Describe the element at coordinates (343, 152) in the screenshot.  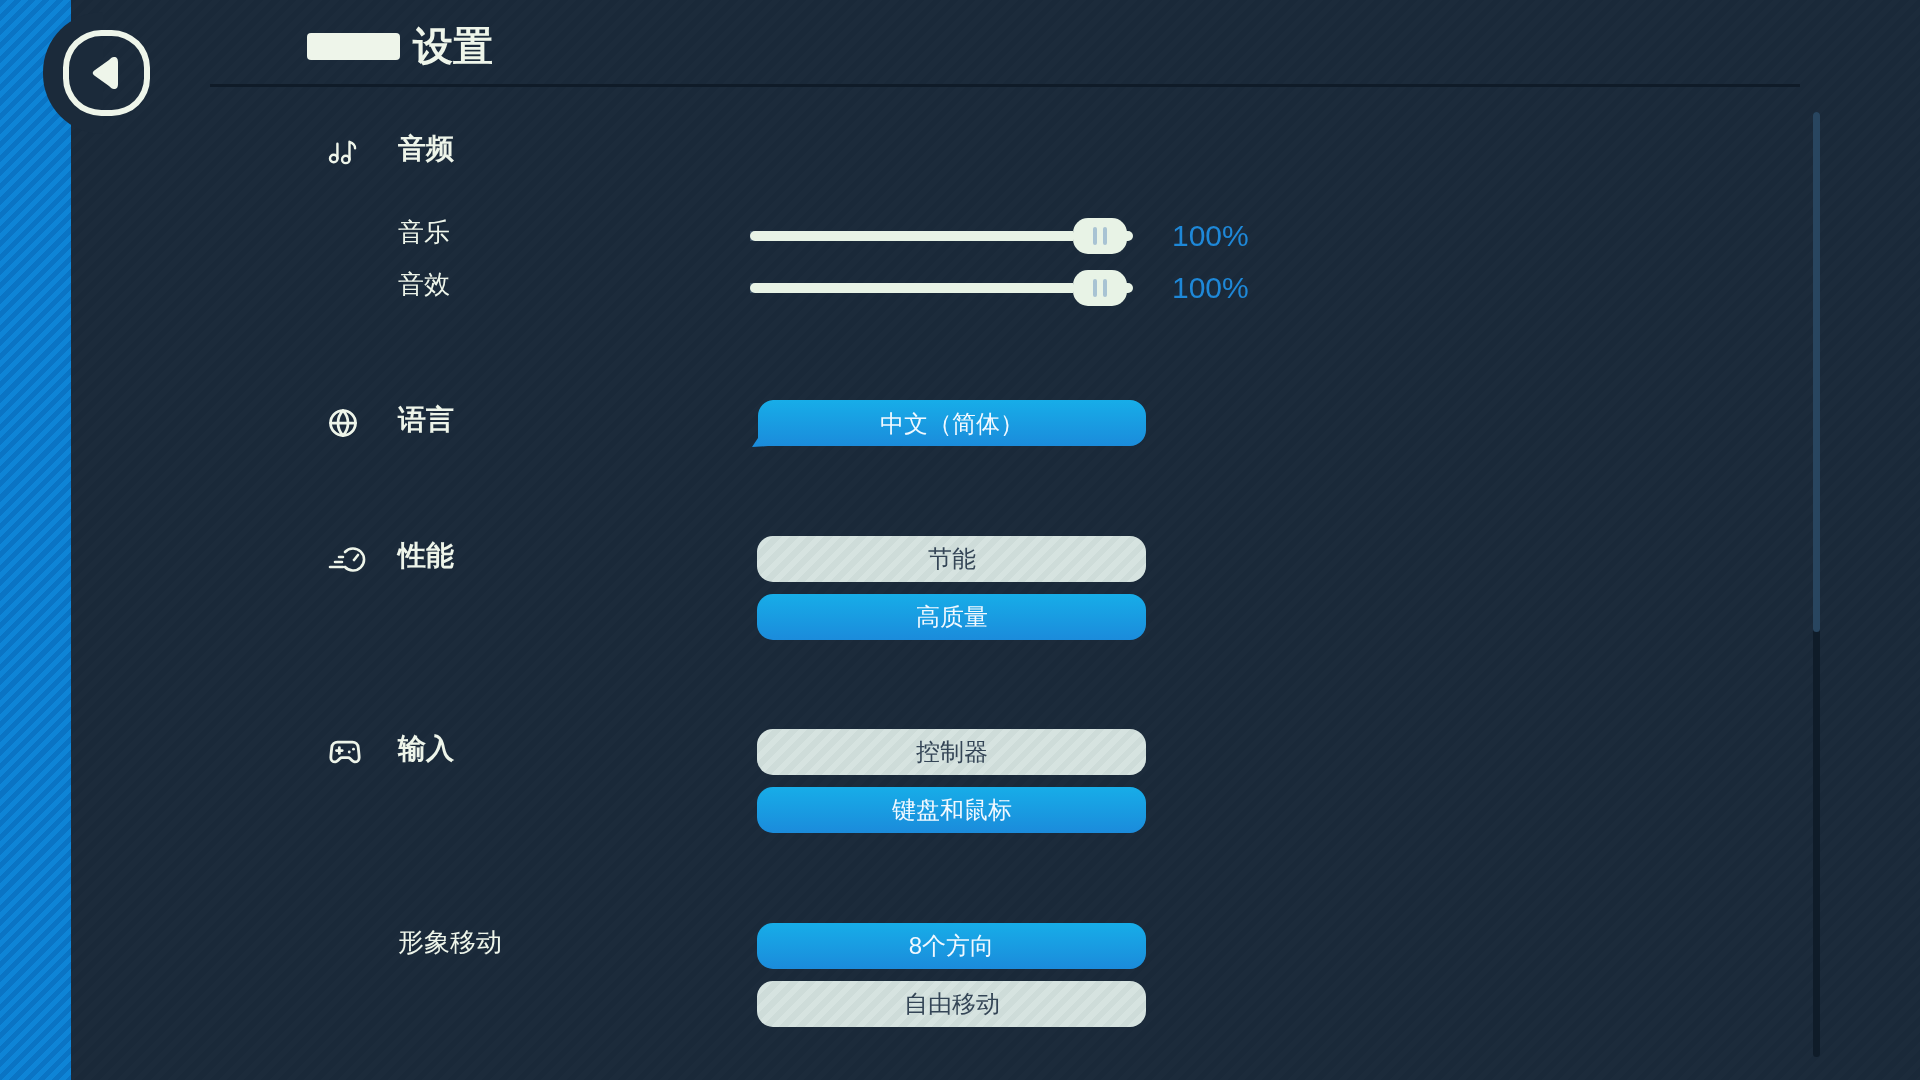
I see `music-notes-icon` at that location.